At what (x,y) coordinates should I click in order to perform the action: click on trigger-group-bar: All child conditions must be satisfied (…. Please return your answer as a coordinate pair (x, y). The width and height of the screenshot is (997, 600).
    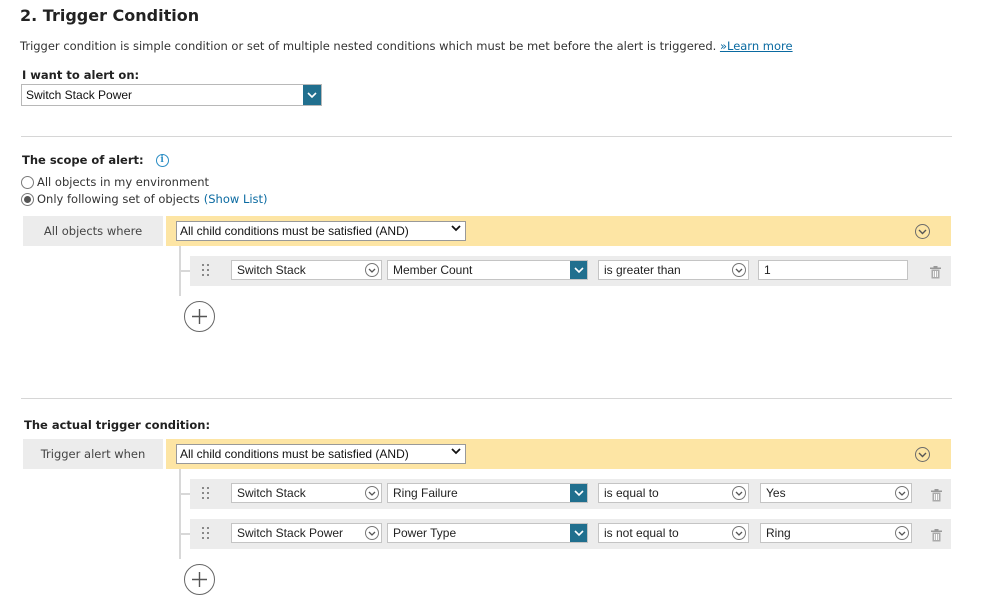
    Looking at the image, I should click on (558, 454).